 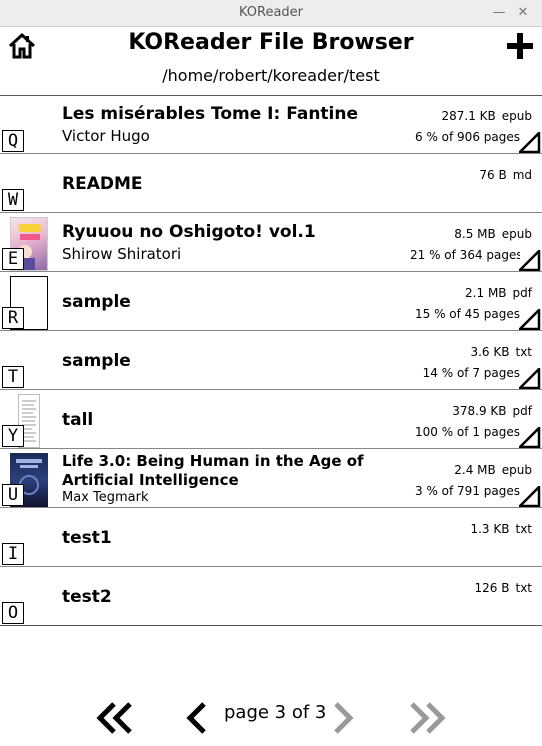 I want to click on file-title: Les misérables Tome I: Fantine, so click(x=210, y=114).